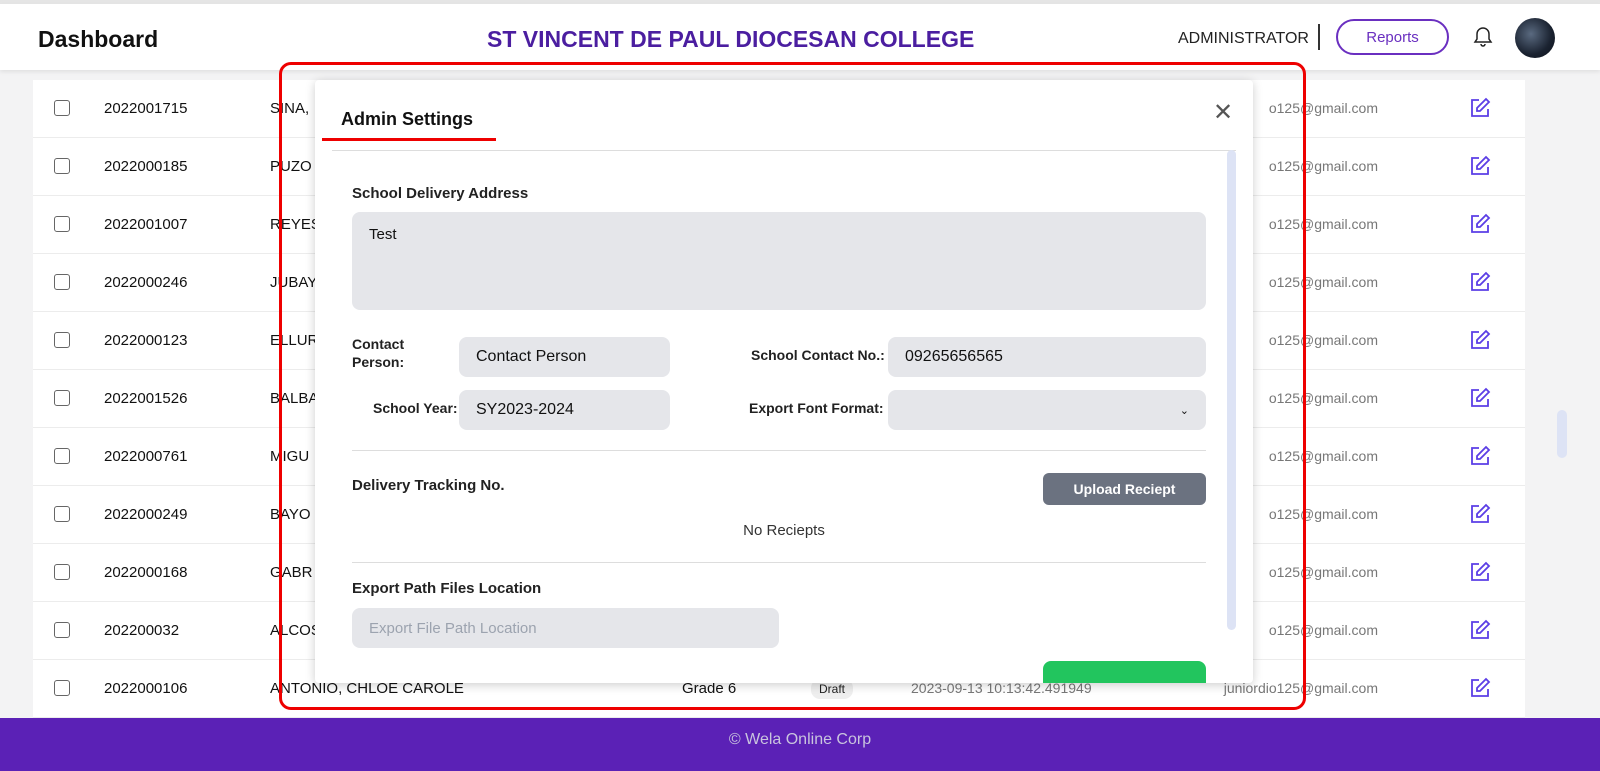 Image resolution: width=1600 pixels, height=771 pixels. What do you see at coordinates (1231, 390) in the screenshot?
I see `modal-scrollbar` at bounding box center [1231, 390].